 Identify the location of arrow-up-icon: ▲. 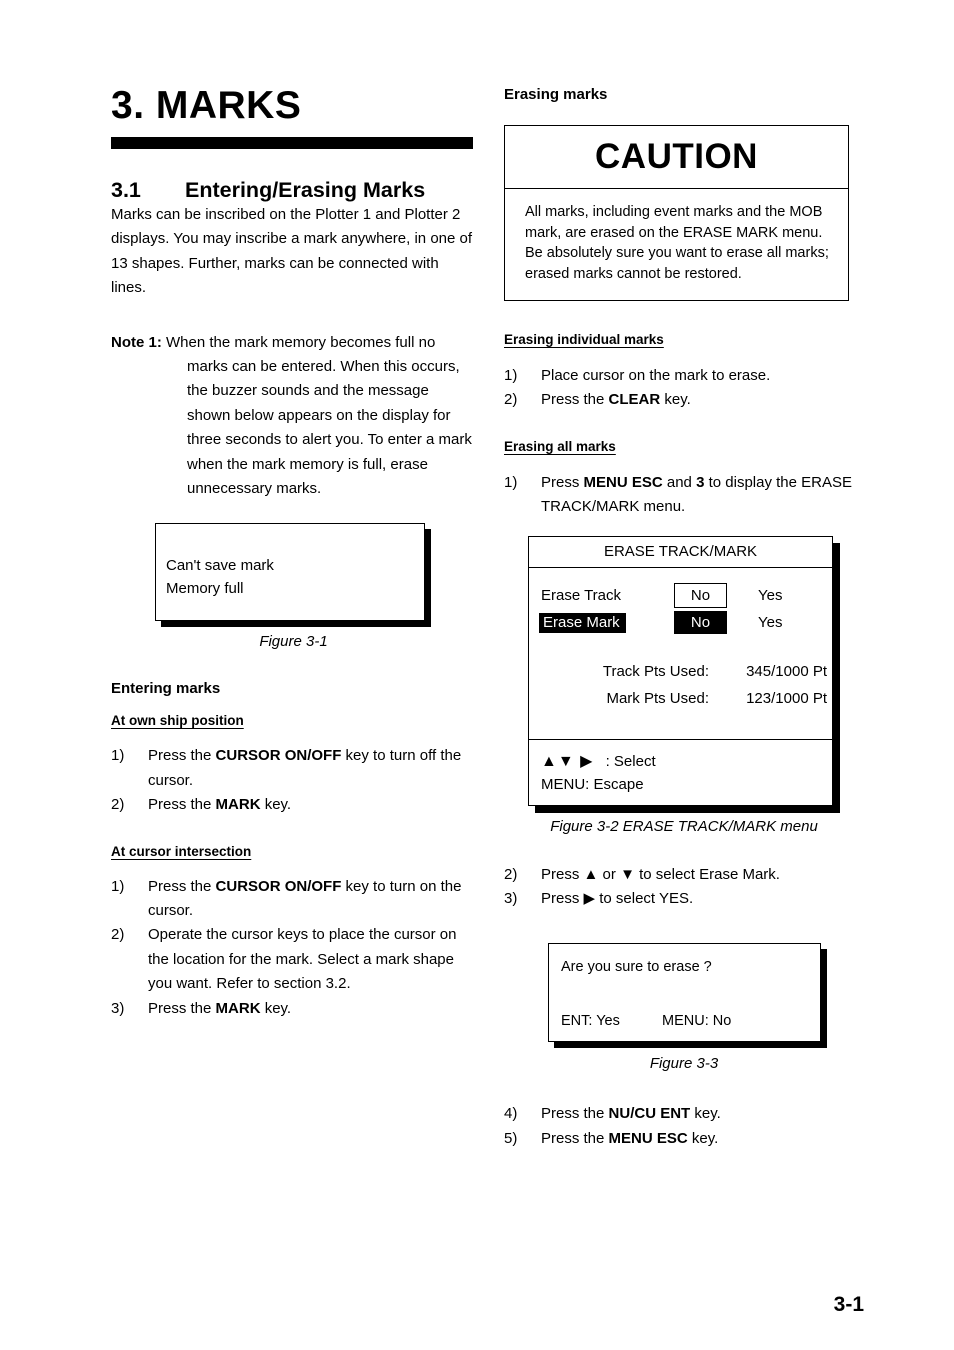
(591, 874).